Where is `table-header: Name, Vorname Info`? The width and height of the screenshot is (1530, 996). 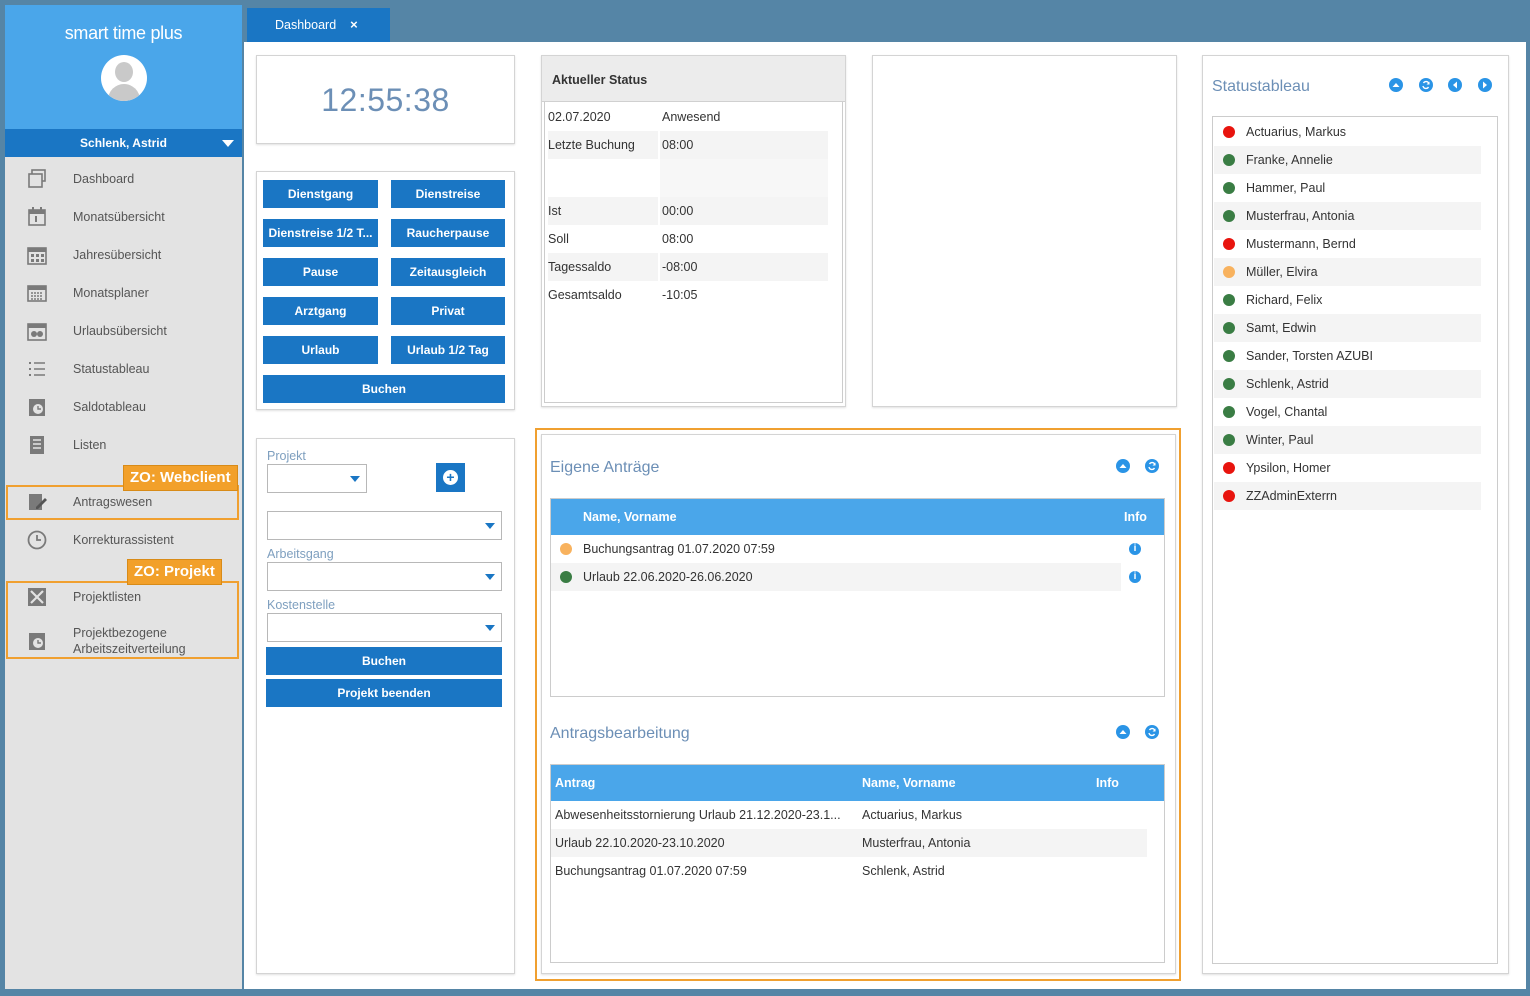
table-header: Name, Vorname Info is located at coordinates (857, 517).